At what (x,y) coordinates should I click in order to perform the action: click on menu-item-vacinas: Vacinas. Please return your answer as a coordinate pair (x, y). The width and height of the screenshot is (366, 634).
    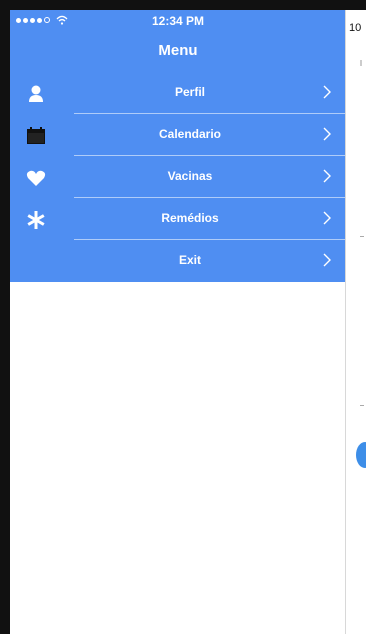
    Looking at the image, I should click on (177, 177).